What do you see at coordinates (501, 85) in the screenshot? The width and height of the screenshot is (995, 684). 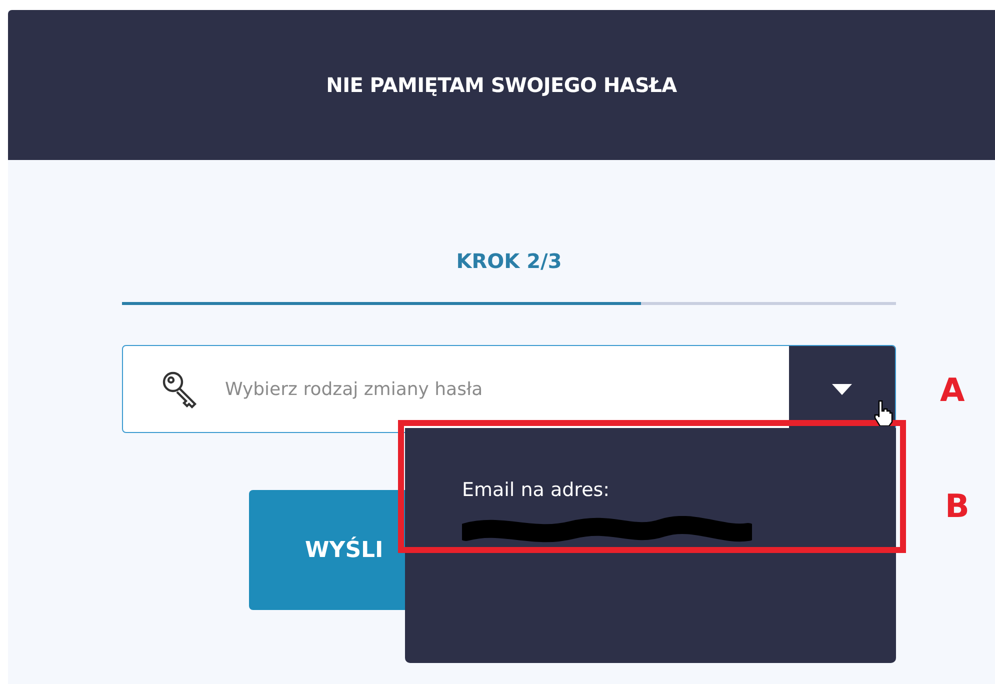 I see `page-title: NIE PAMIĘTAM SWOJEGO HASŁA` at bounding box center [501, 85].